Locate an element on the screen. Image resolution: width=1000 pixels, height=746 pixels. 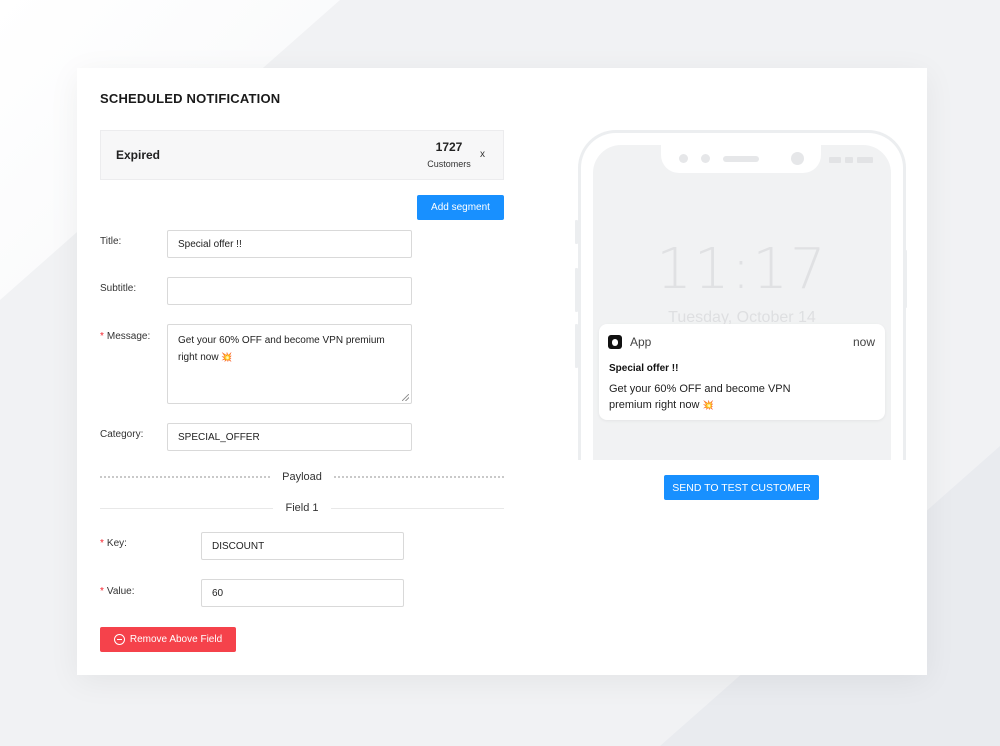
title-label: Title: is located at coordinates (111, 241).